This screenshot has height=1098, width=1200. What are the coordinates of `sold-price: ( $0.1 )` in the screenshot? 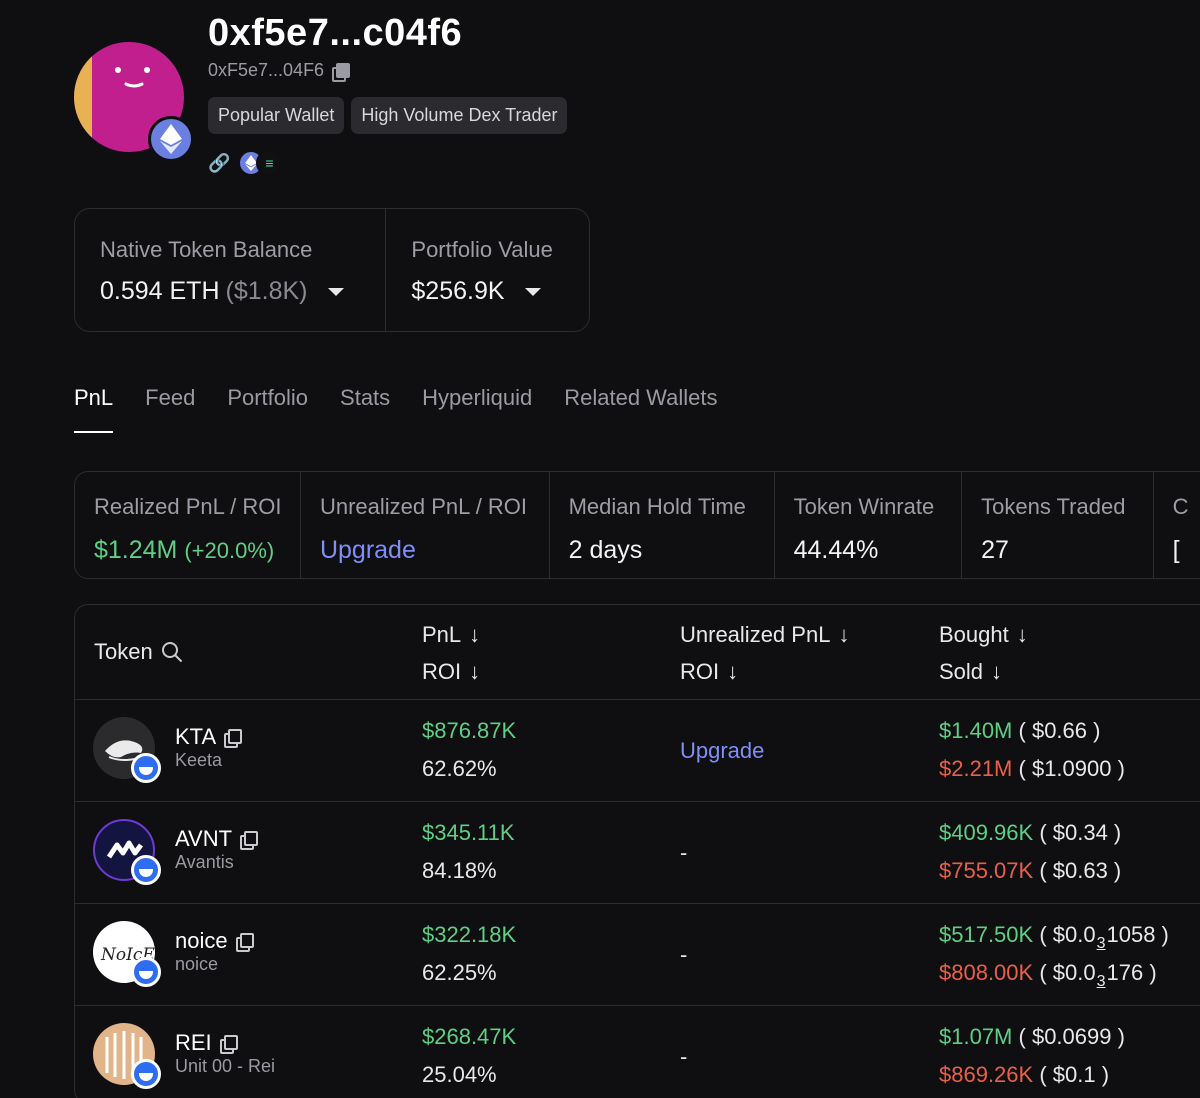 It's located at (1074, 1074).